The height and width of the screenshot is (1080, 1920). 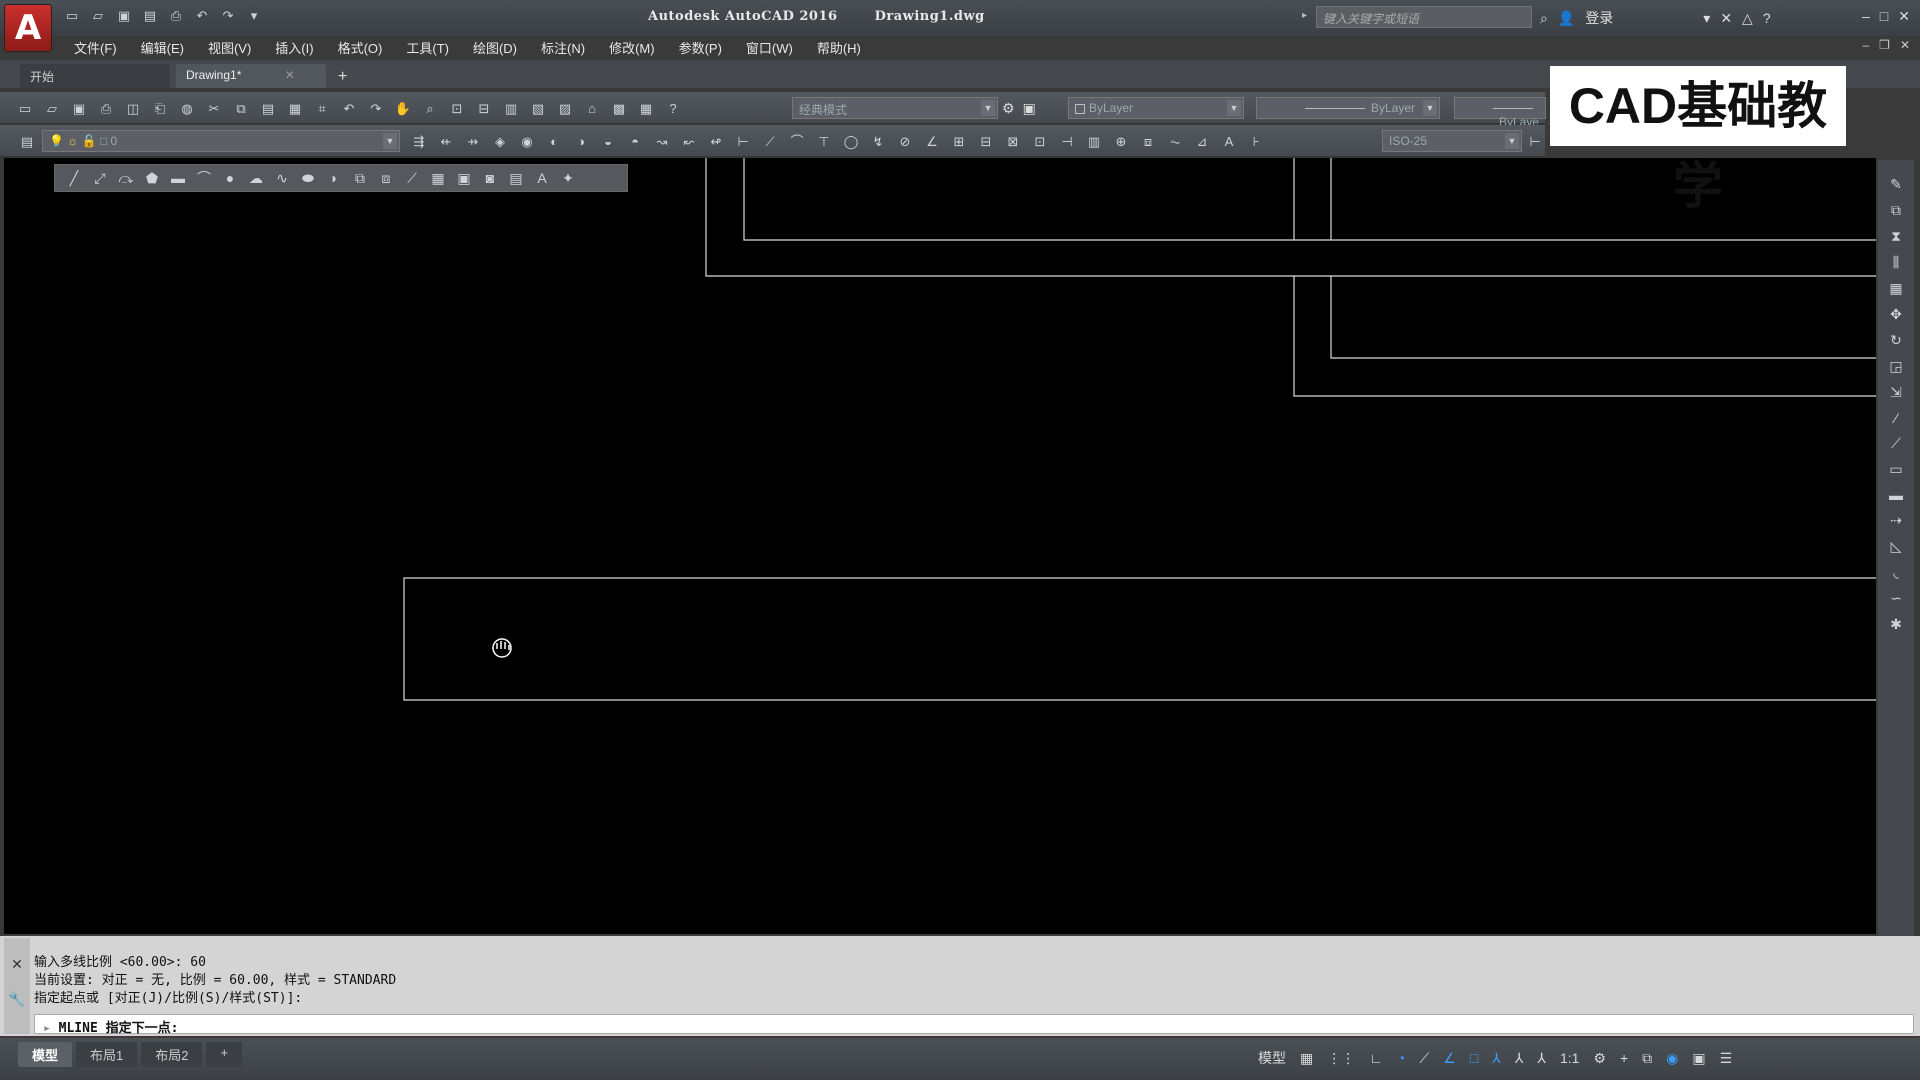 What do you see at coordinates (619, 109) in the screenshot?
I see `markup-icon: ▩` at bounding box center [619, 109].